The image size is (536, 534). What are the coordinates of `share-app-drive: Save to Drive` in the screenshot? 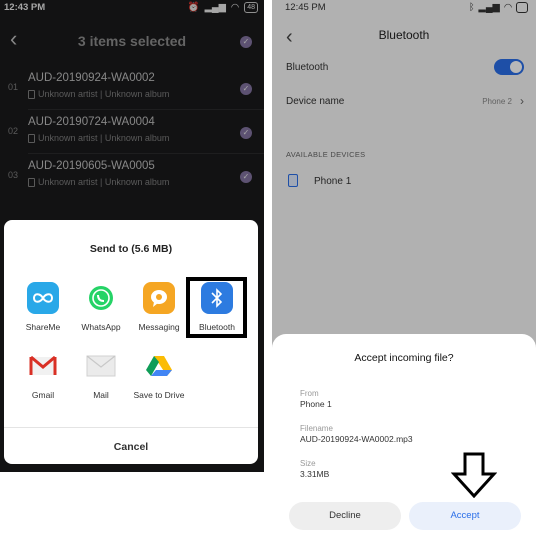 It's located at (159, 380).